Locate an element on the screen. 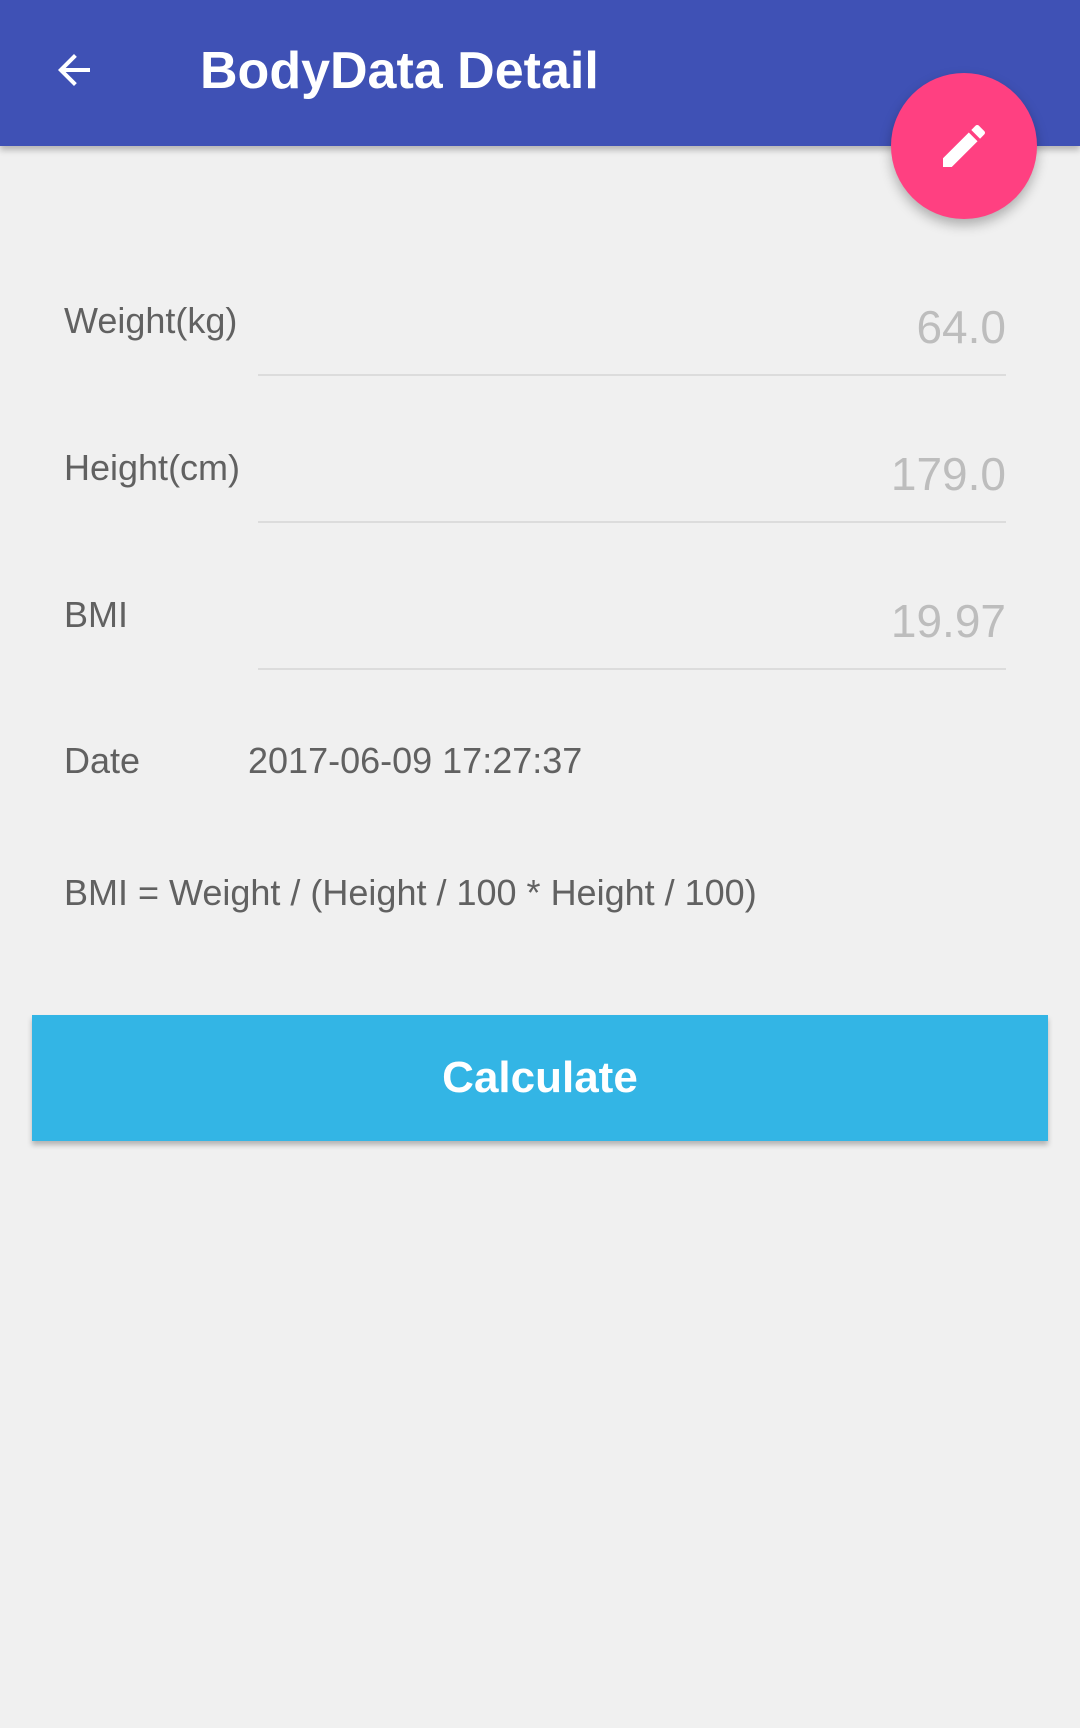  bmi-field: 19.97 is located at coordinates (948, 621).